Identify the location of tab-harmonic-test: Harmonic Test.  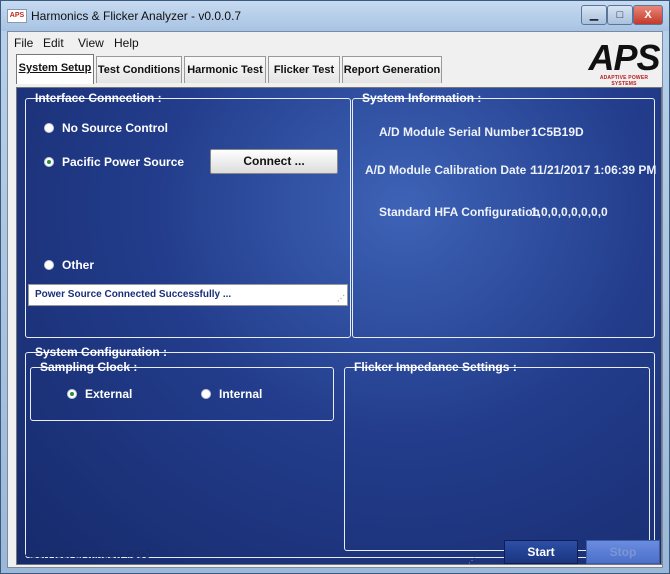
(225, 69).